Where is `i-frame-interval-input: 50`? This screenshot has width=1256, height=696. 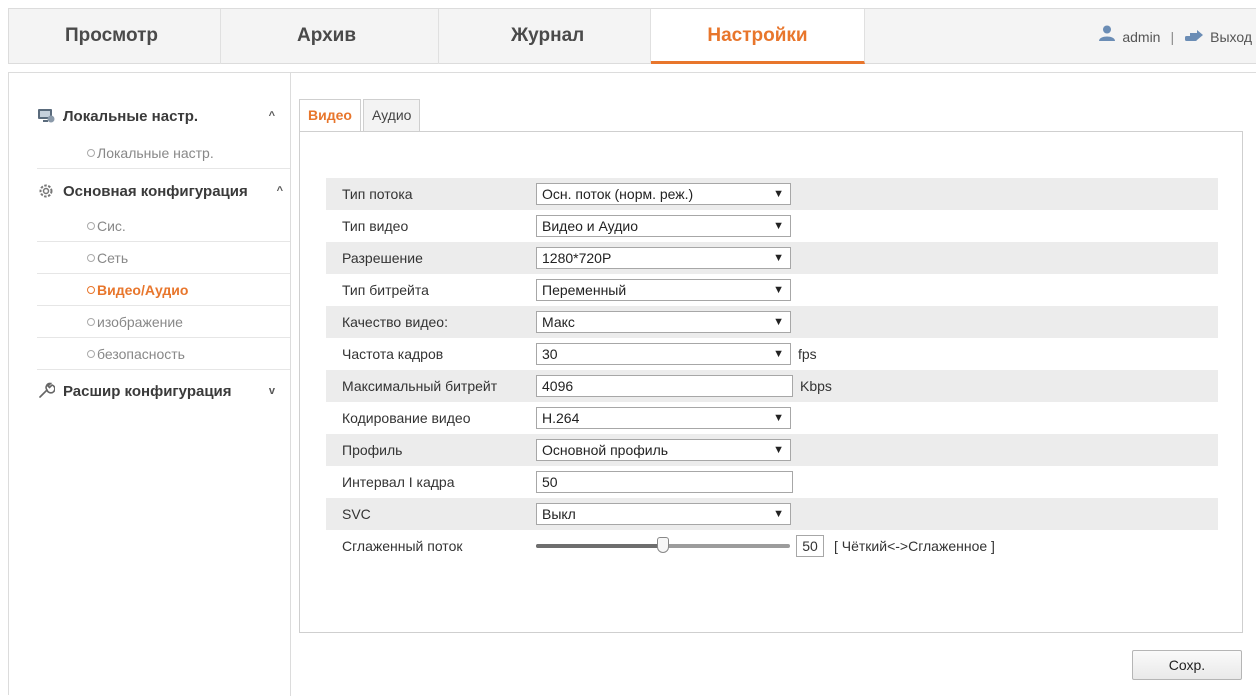
i-frame-interval-input: 50 is located at coordinates (664, 482).